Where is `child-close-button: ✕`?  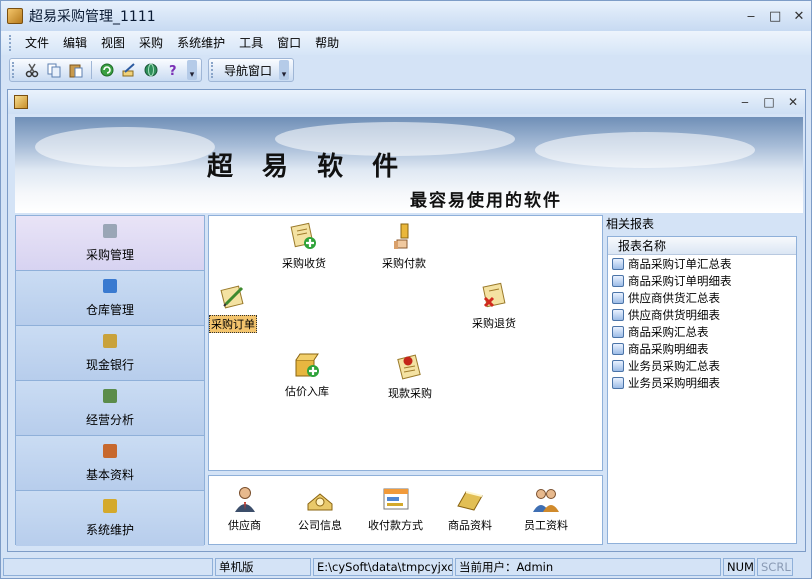 child-close-button: ✕ is located at coordinates (793, 102).